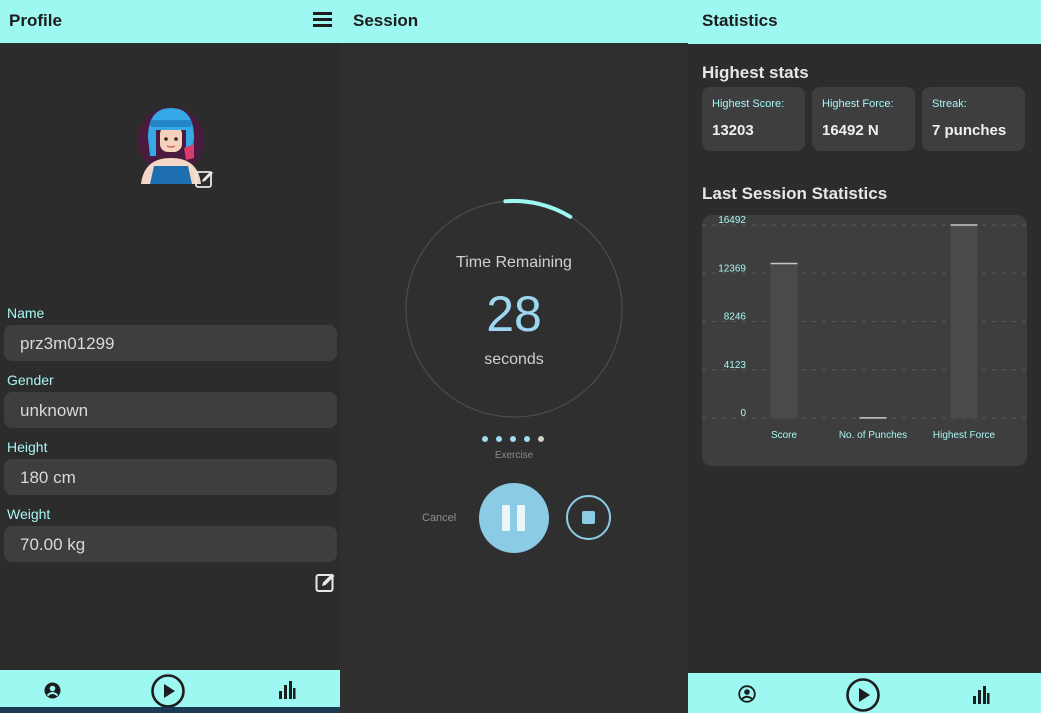  I want to click on streak-label: Streak:, so click(949, 104).